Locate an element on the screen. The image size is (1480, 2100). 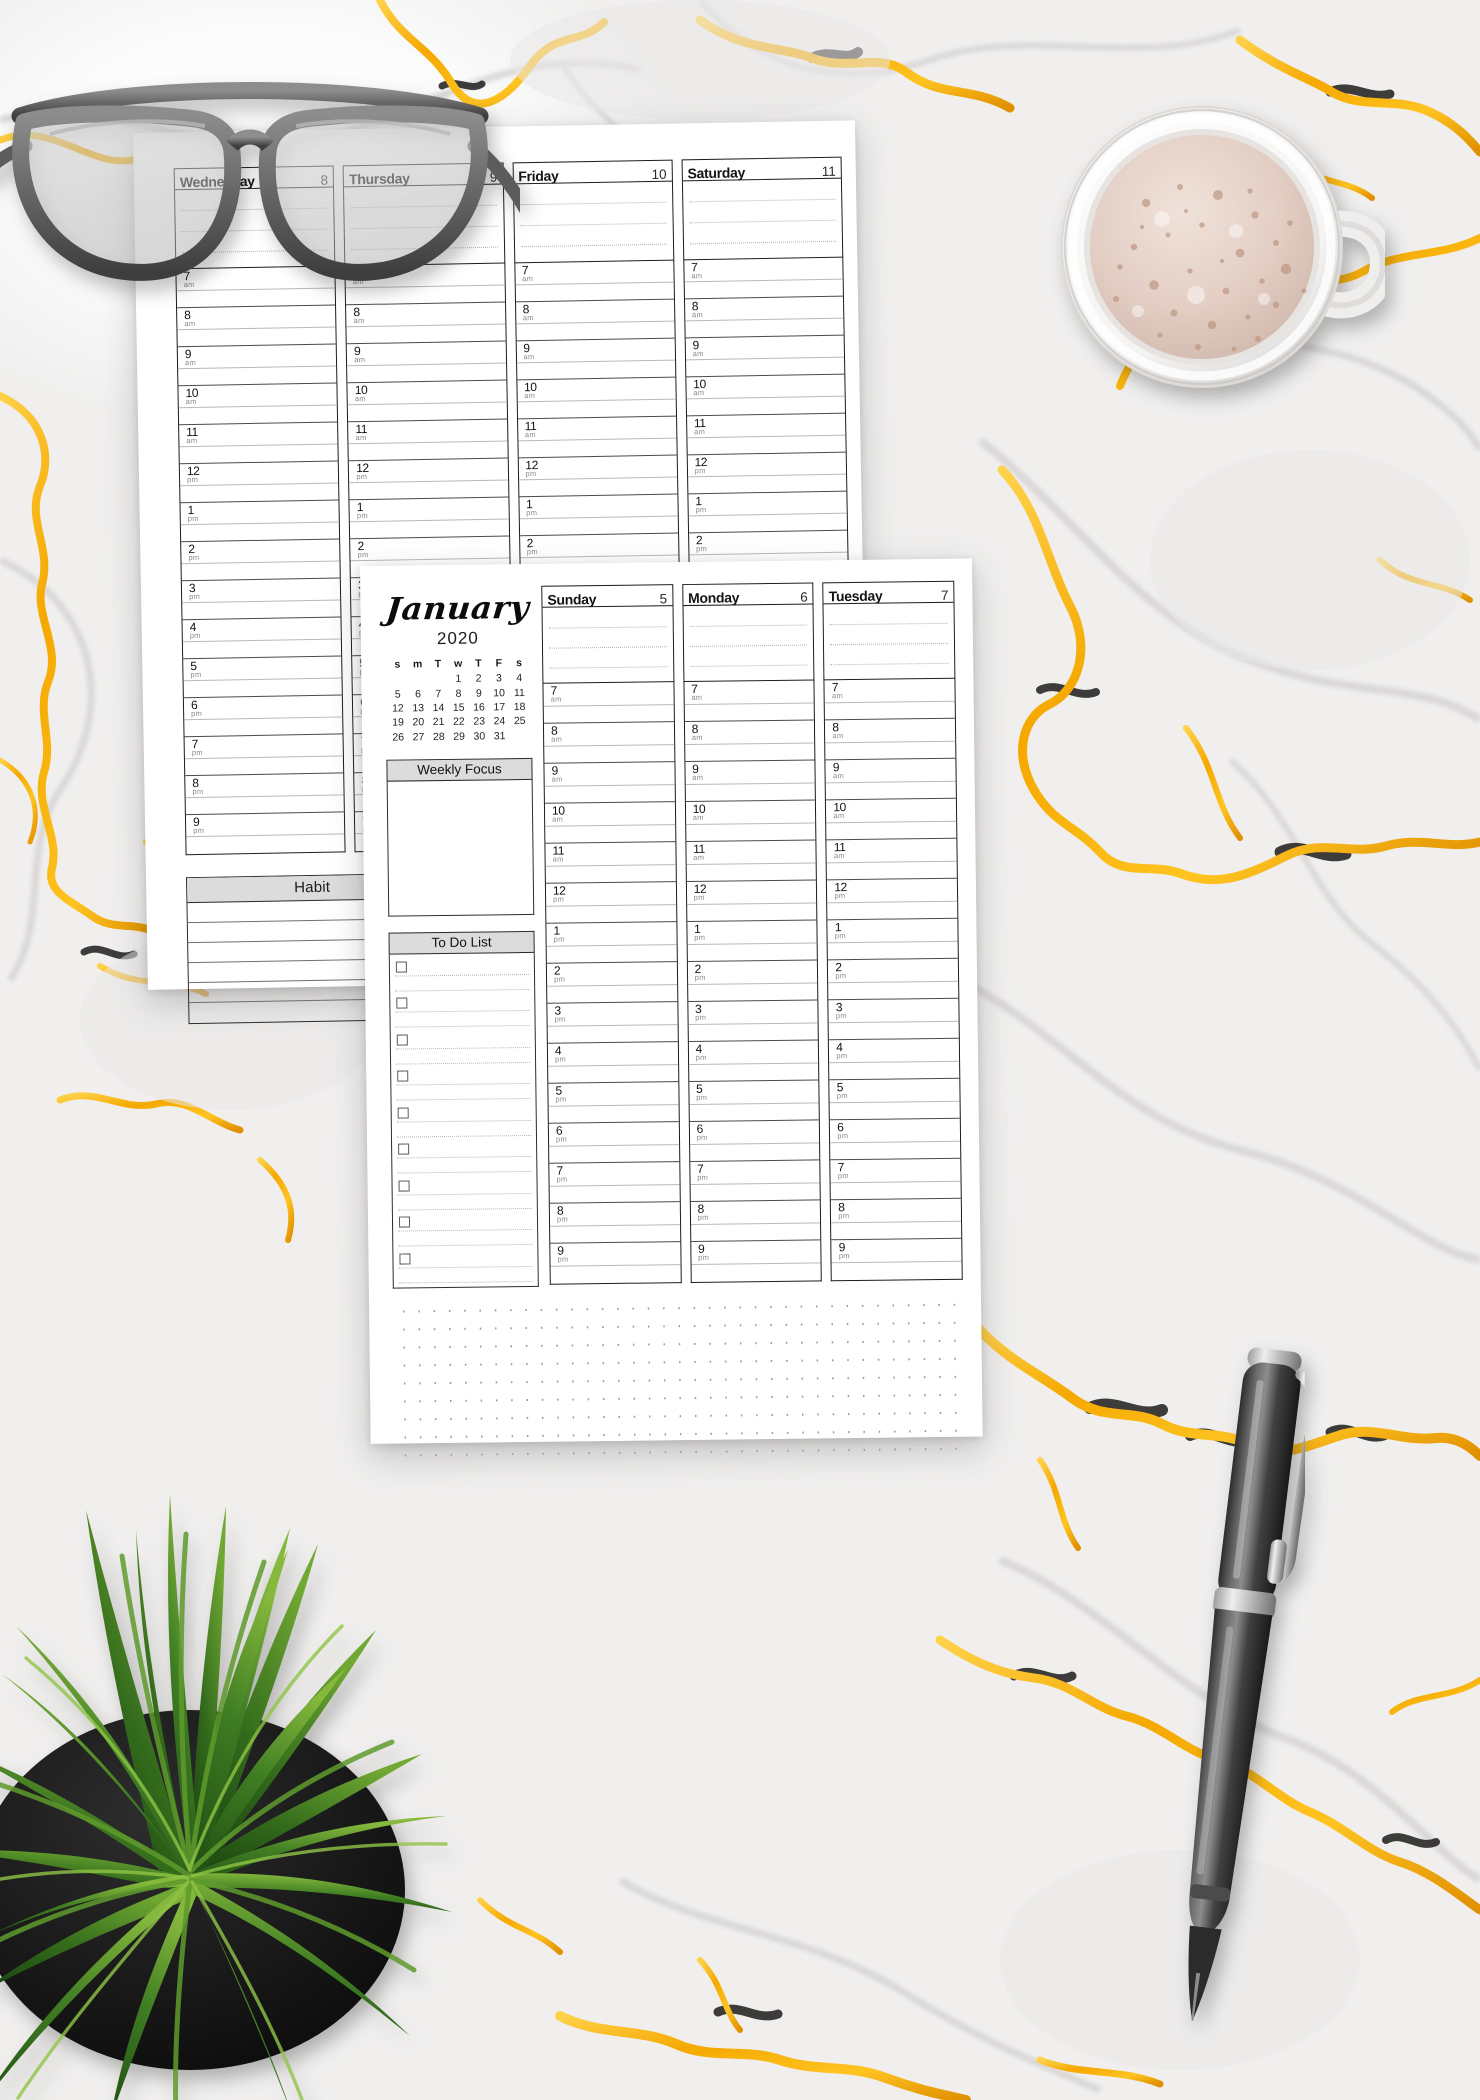
mini-calendar-day: 6 is located at coordinates (418, 695).